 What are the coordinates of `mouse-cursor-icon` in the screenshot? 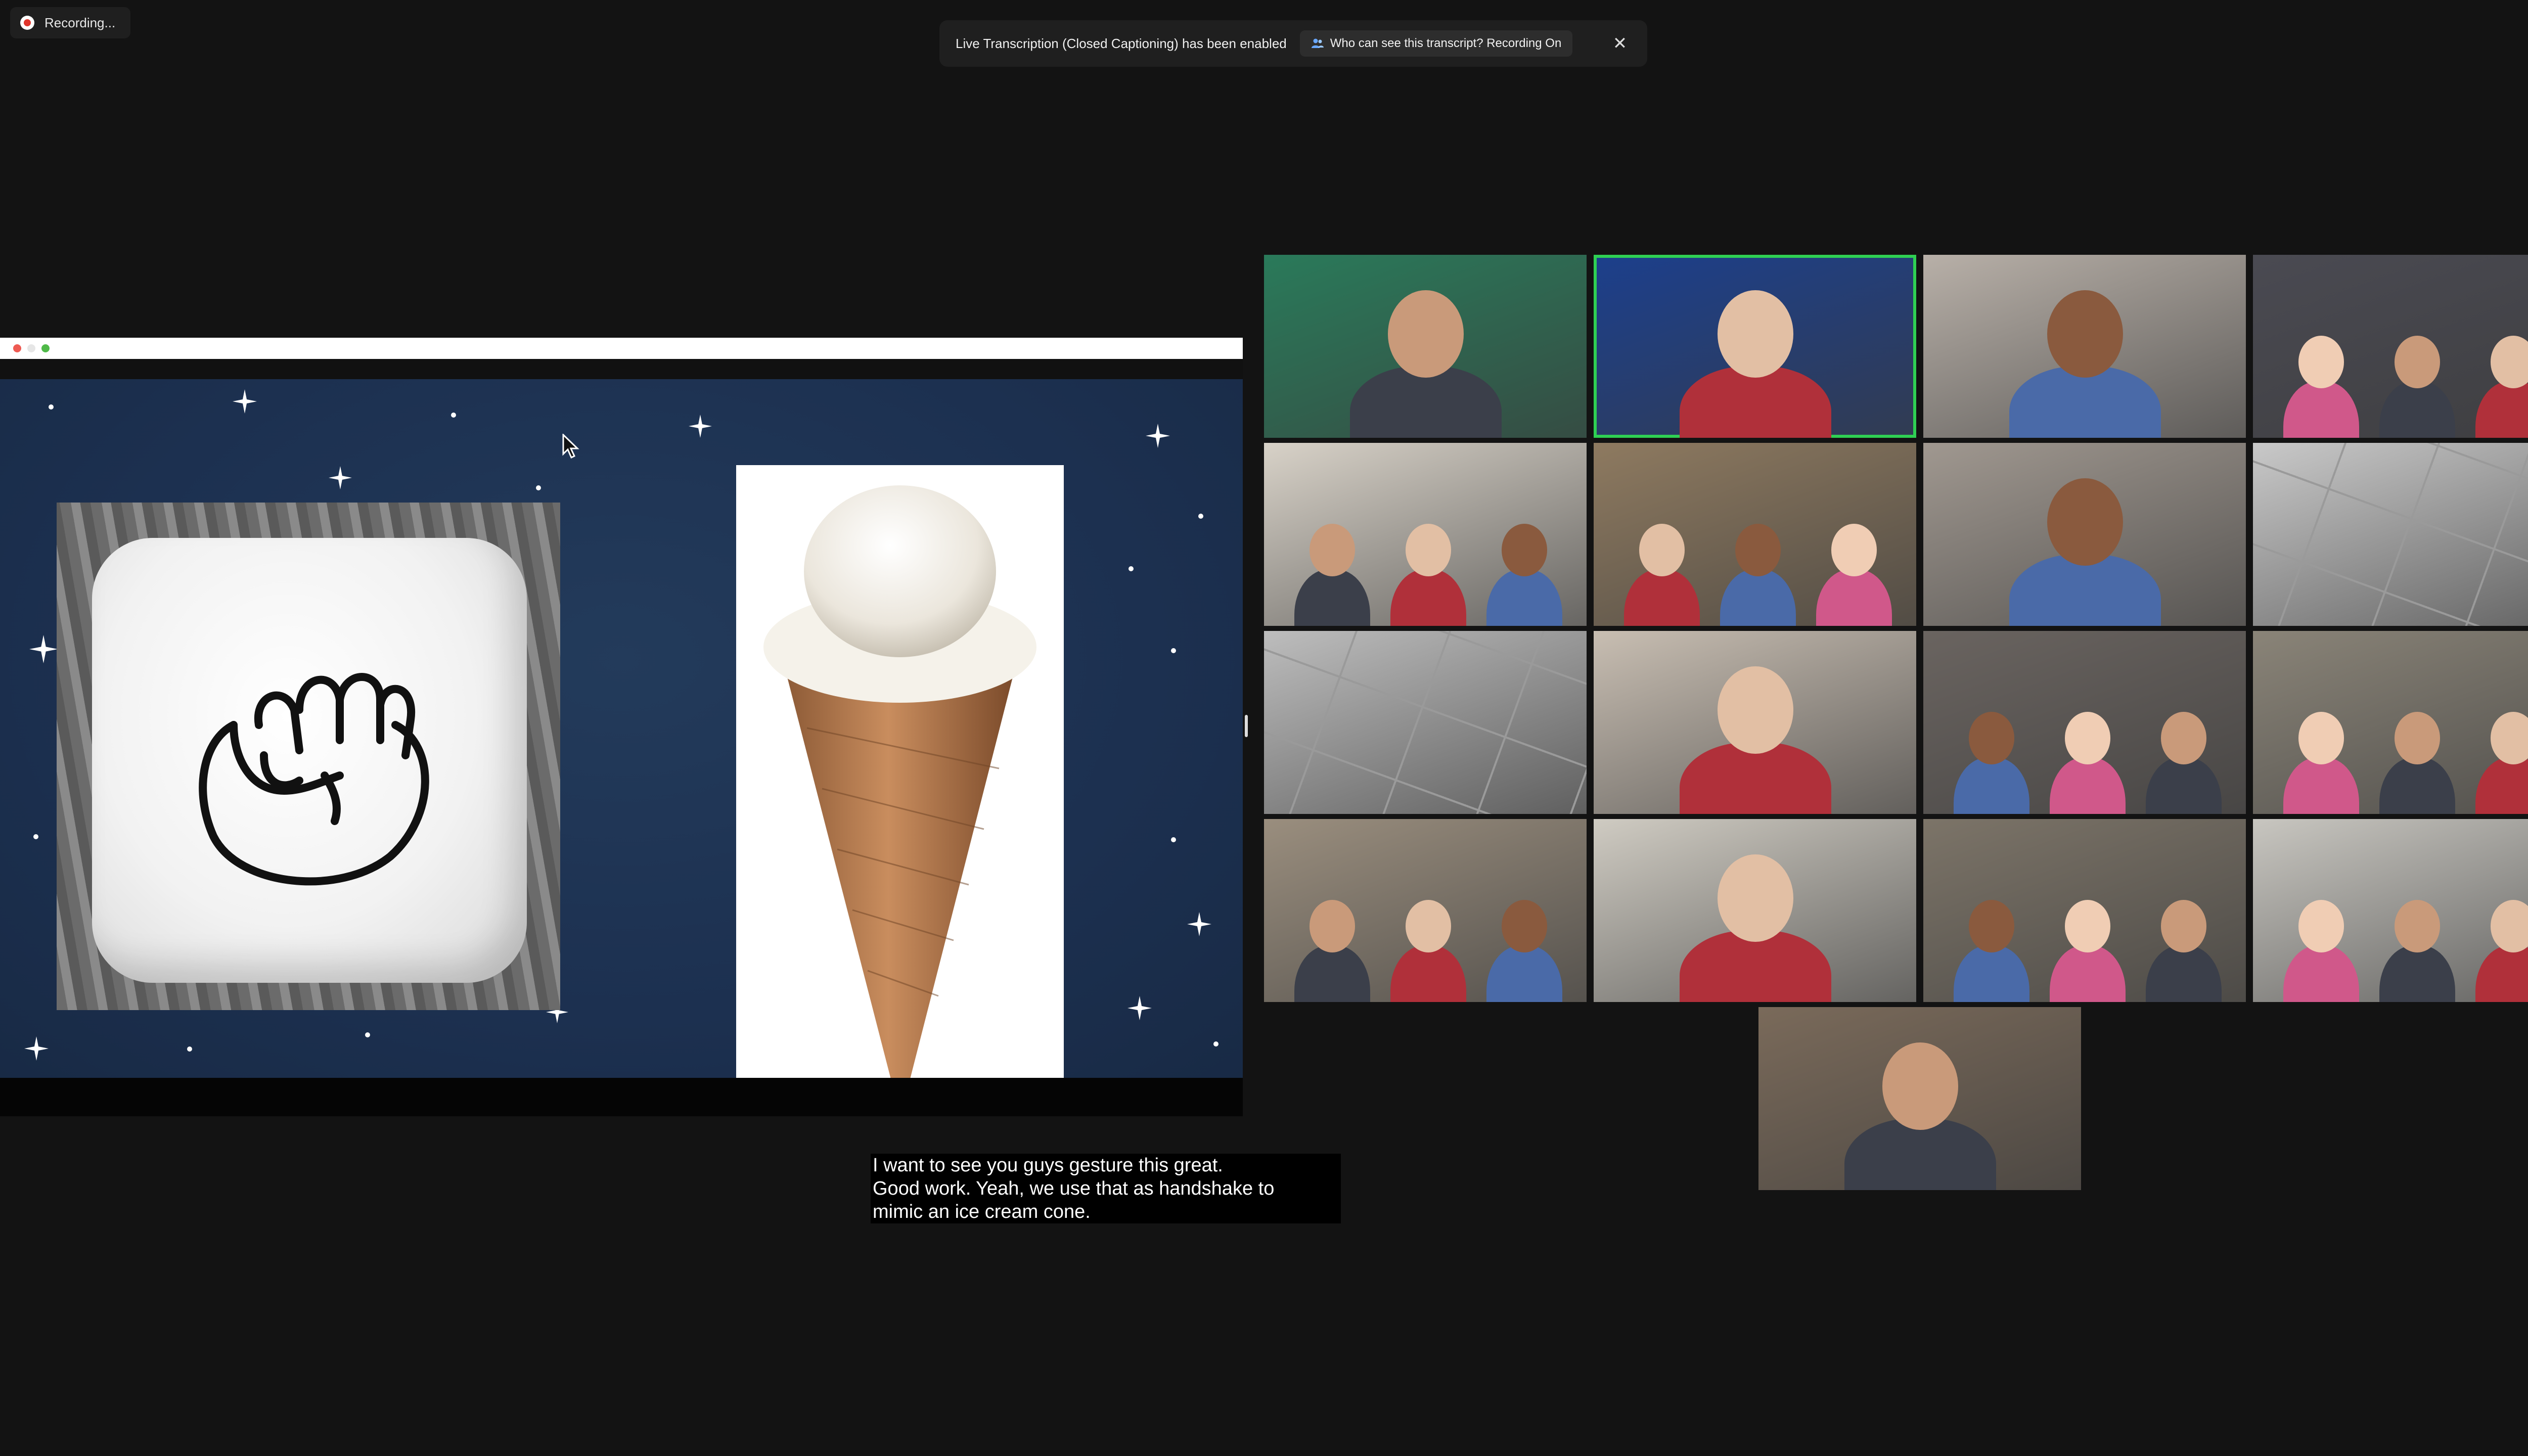 It's located at (571, 446).